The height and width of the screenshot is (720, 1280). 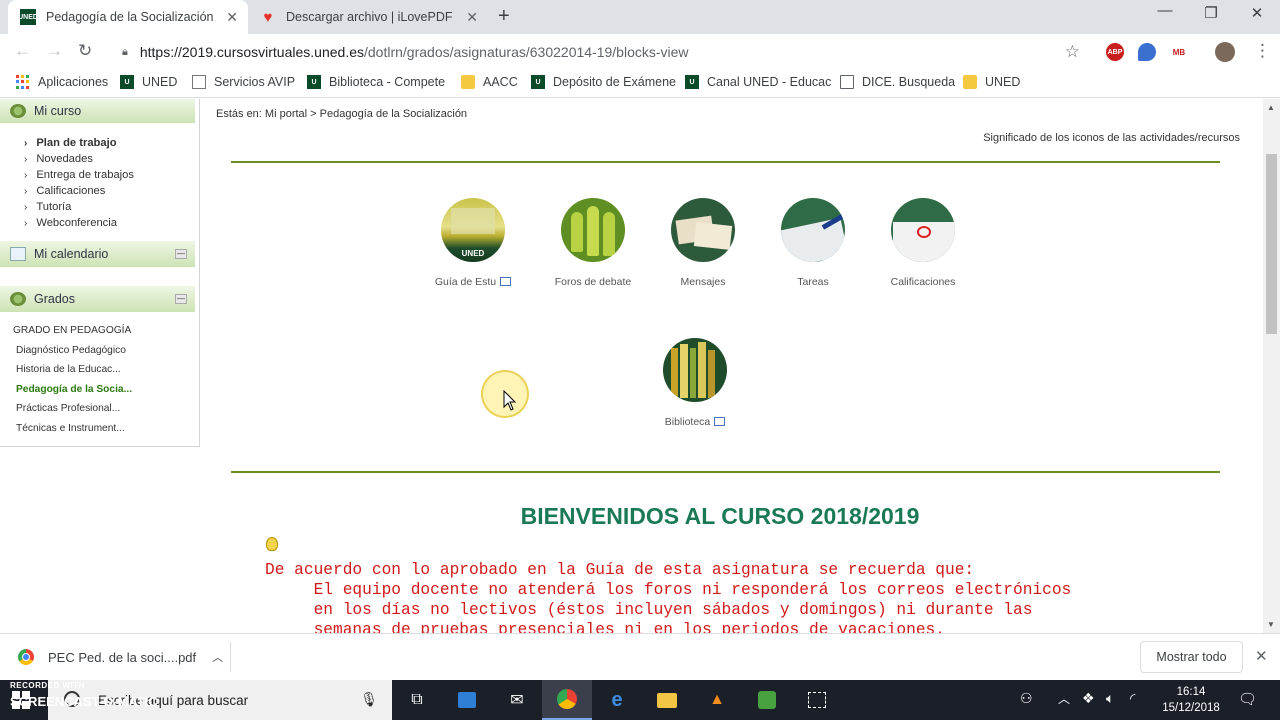 What do you see at coordinates (1225, 52) in the screenshot?
I see `profile-avatar` at bounding box center [1225, 52].